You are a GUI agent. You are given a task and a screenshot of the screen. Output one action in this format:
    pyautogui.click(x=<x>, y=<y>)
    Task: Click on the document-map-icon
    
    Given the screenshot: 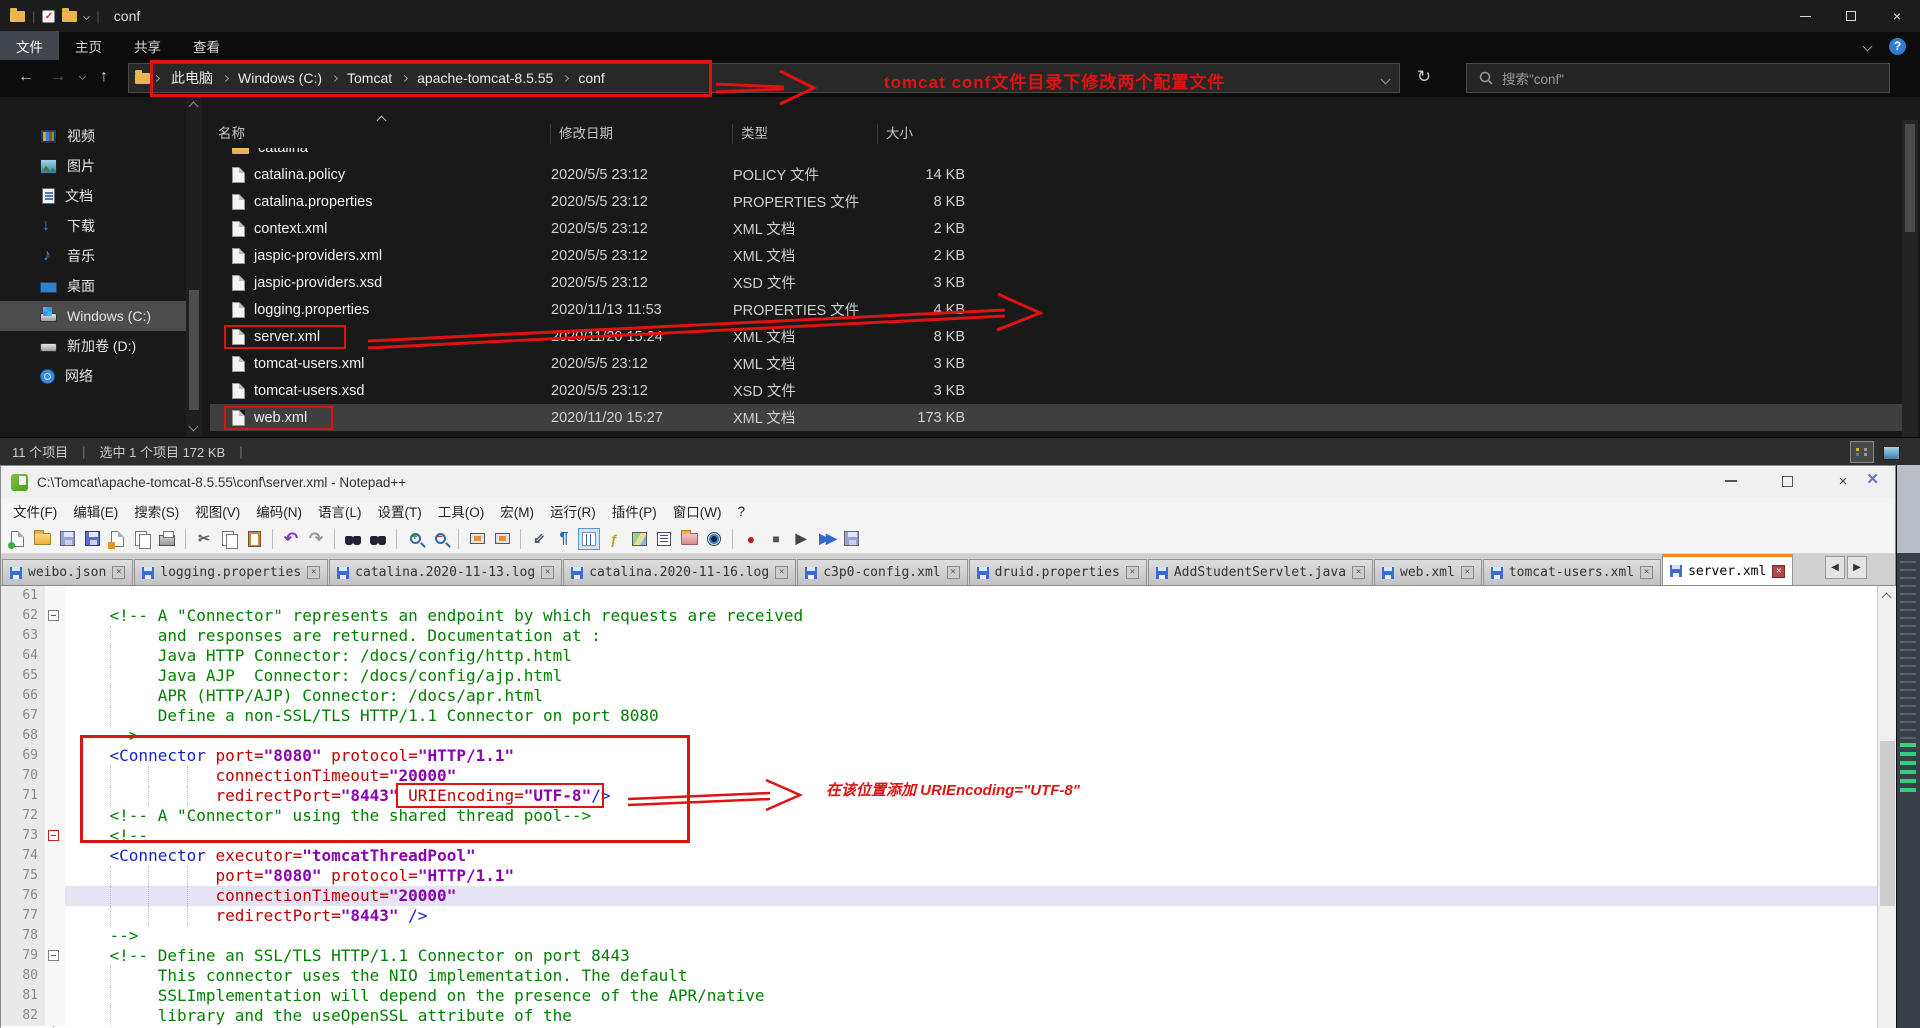 What is the action you would take?
    pyautogui.click(x=639, y=539)
    